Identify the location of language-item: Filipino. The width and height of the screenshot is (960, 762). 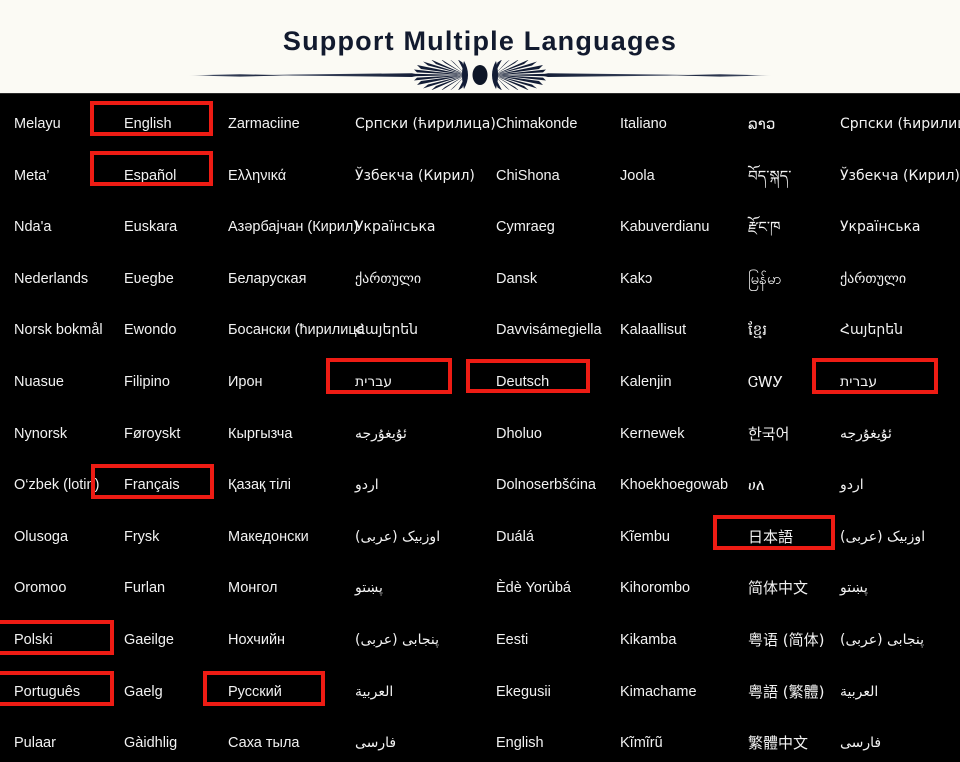
(147, 382).